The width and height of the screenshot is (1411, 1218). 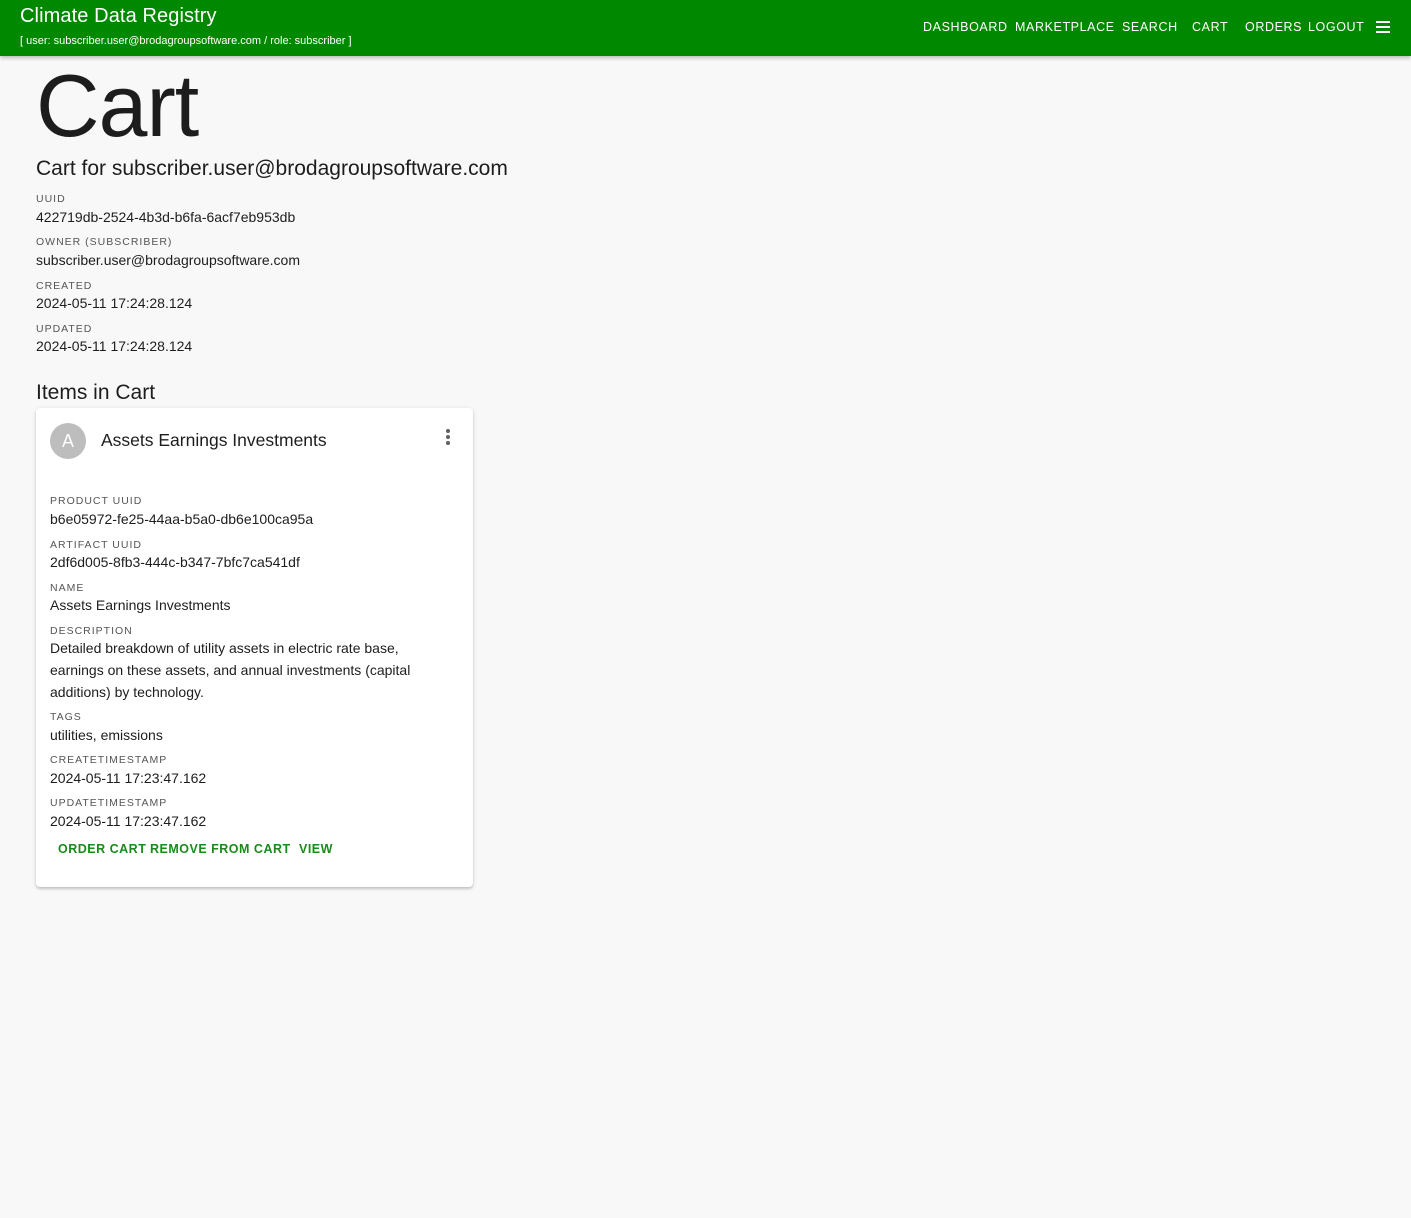 I want to click on nav-dashboard: DASHBOARD, so click(x=965, y=27).